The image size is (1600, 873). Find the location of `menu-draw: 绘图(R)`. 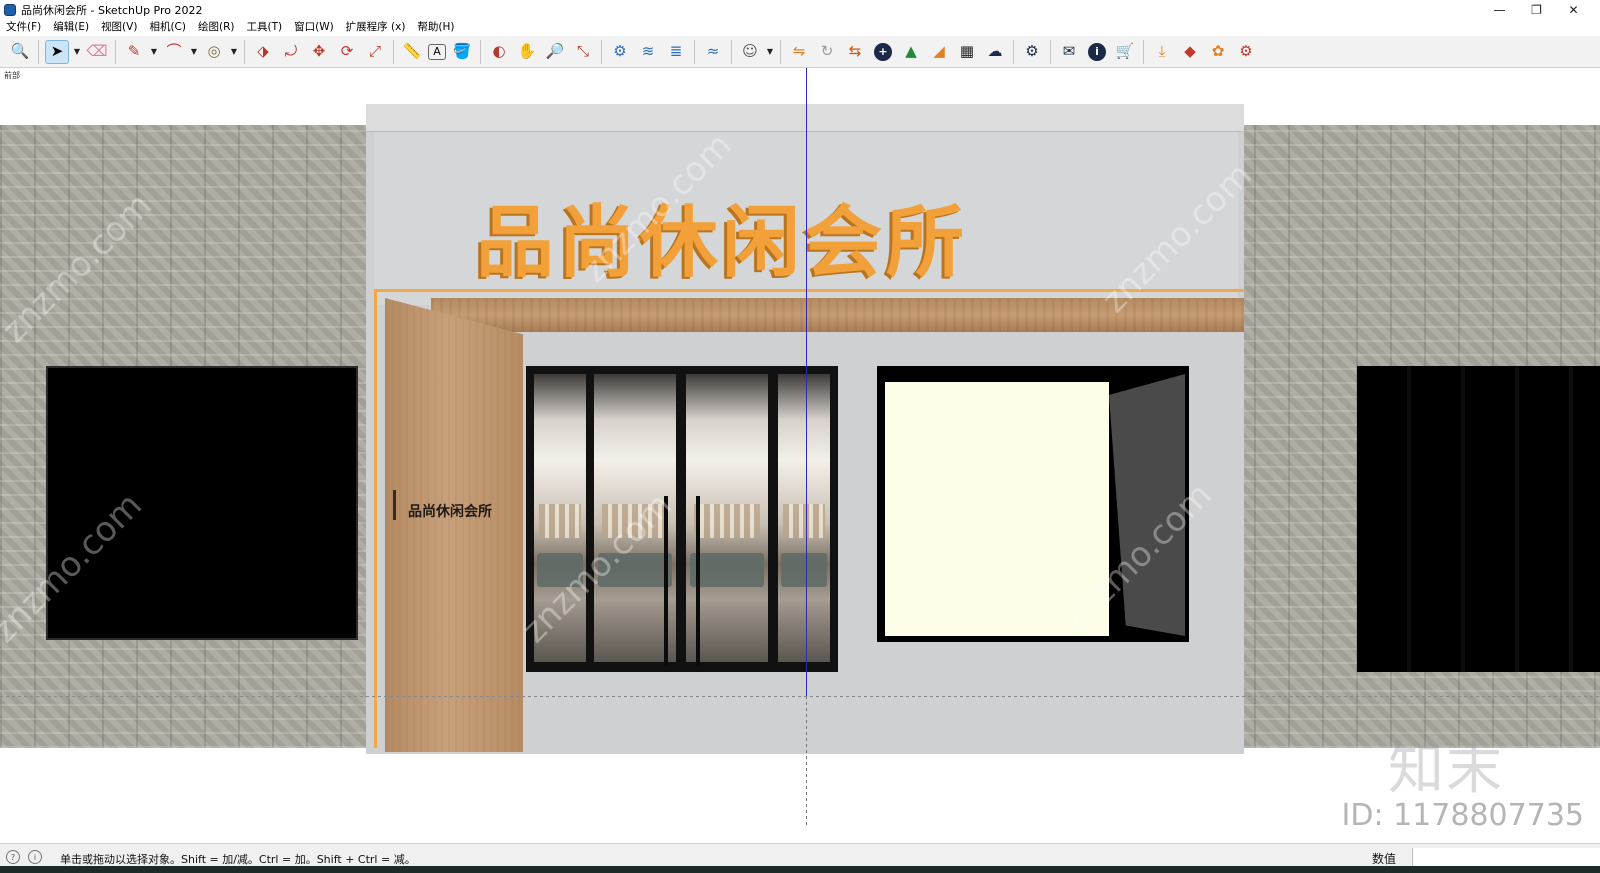

menu-draw: 绘图(R) is located at coordinates (216, 27).